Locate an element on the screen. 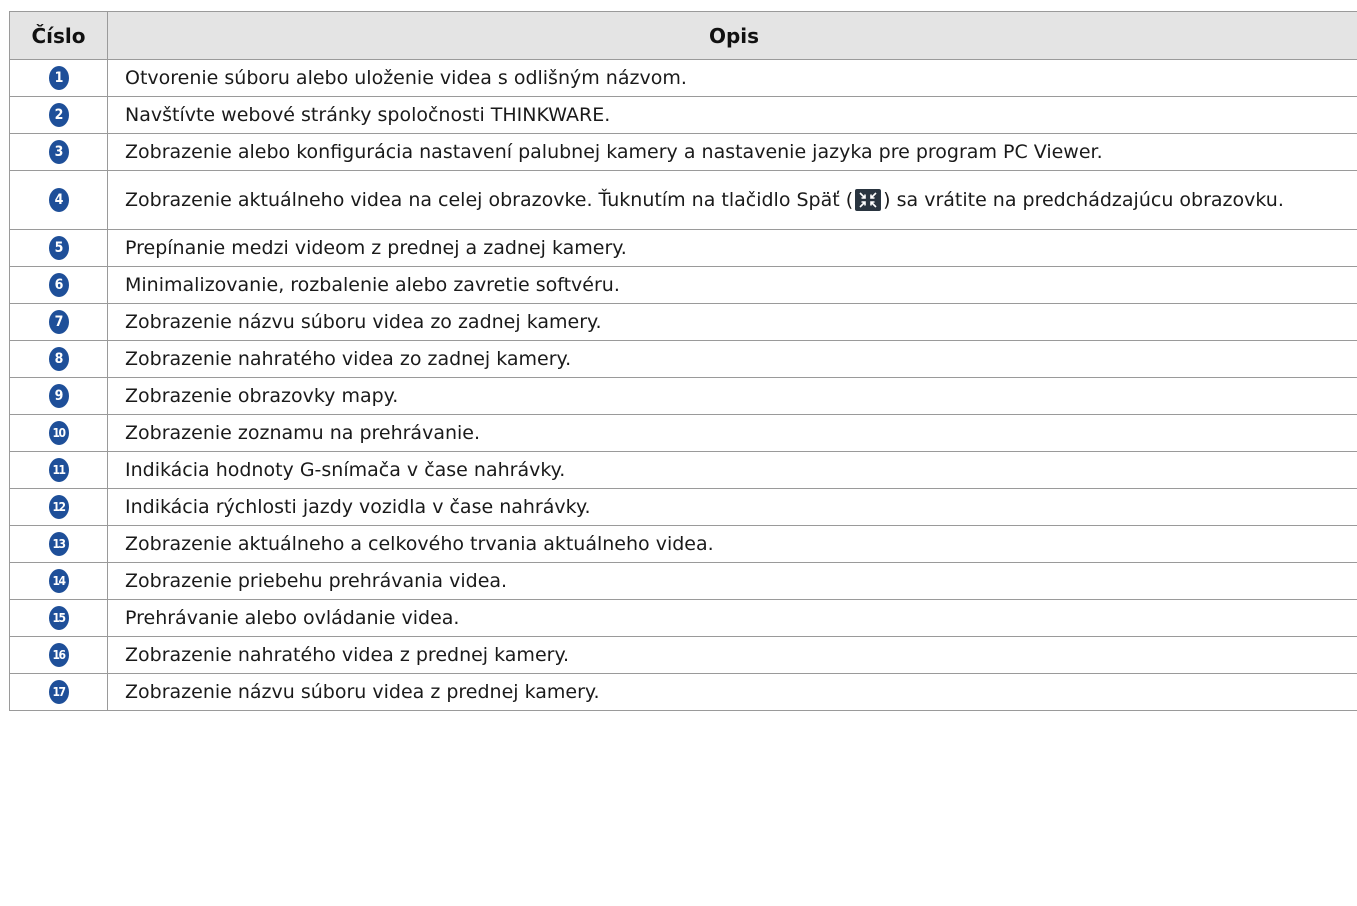  number-badge: 3 is located at coordinates (58, 152).